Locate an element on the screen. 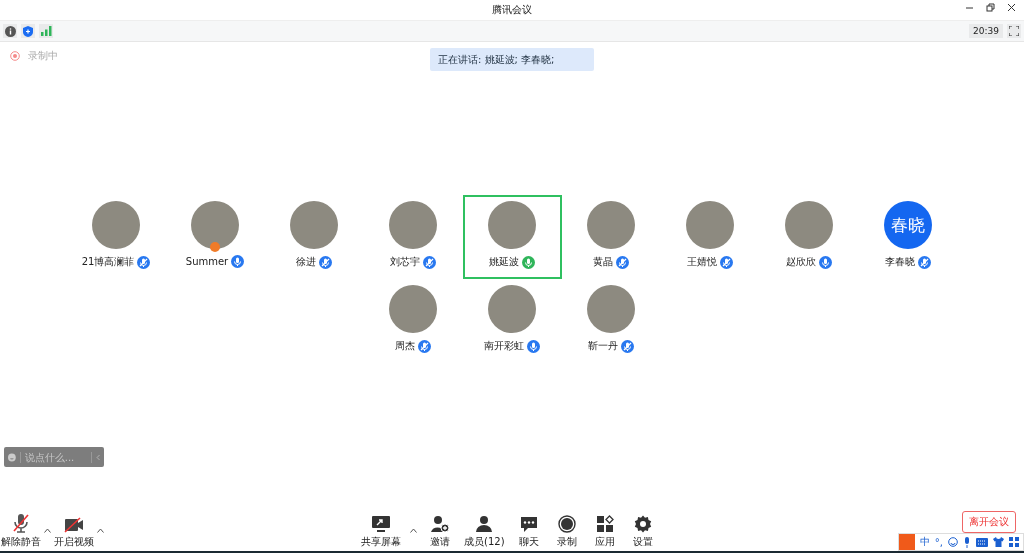 Image resolution: width=1024 pixels, height=553 pixels. keyboard-icon is located at coordinates (982, 542).